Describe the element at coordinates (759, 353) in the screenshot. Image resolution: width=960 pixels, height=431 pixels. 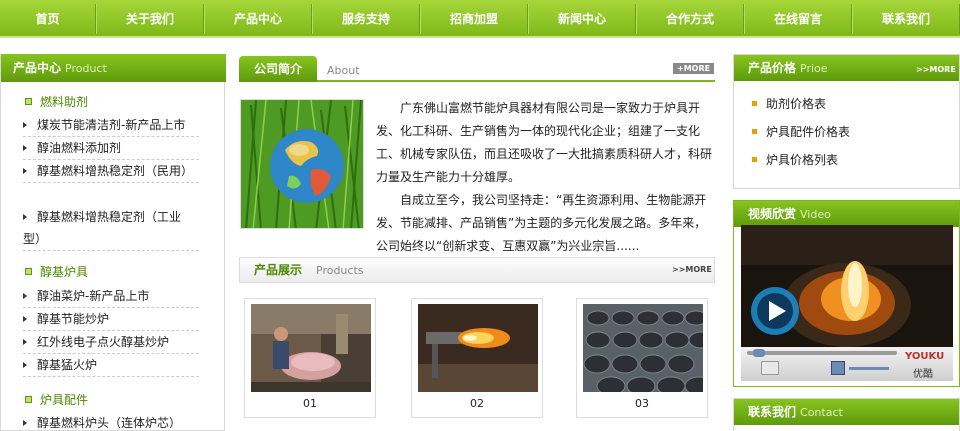
I see `progress-handle` at that location.